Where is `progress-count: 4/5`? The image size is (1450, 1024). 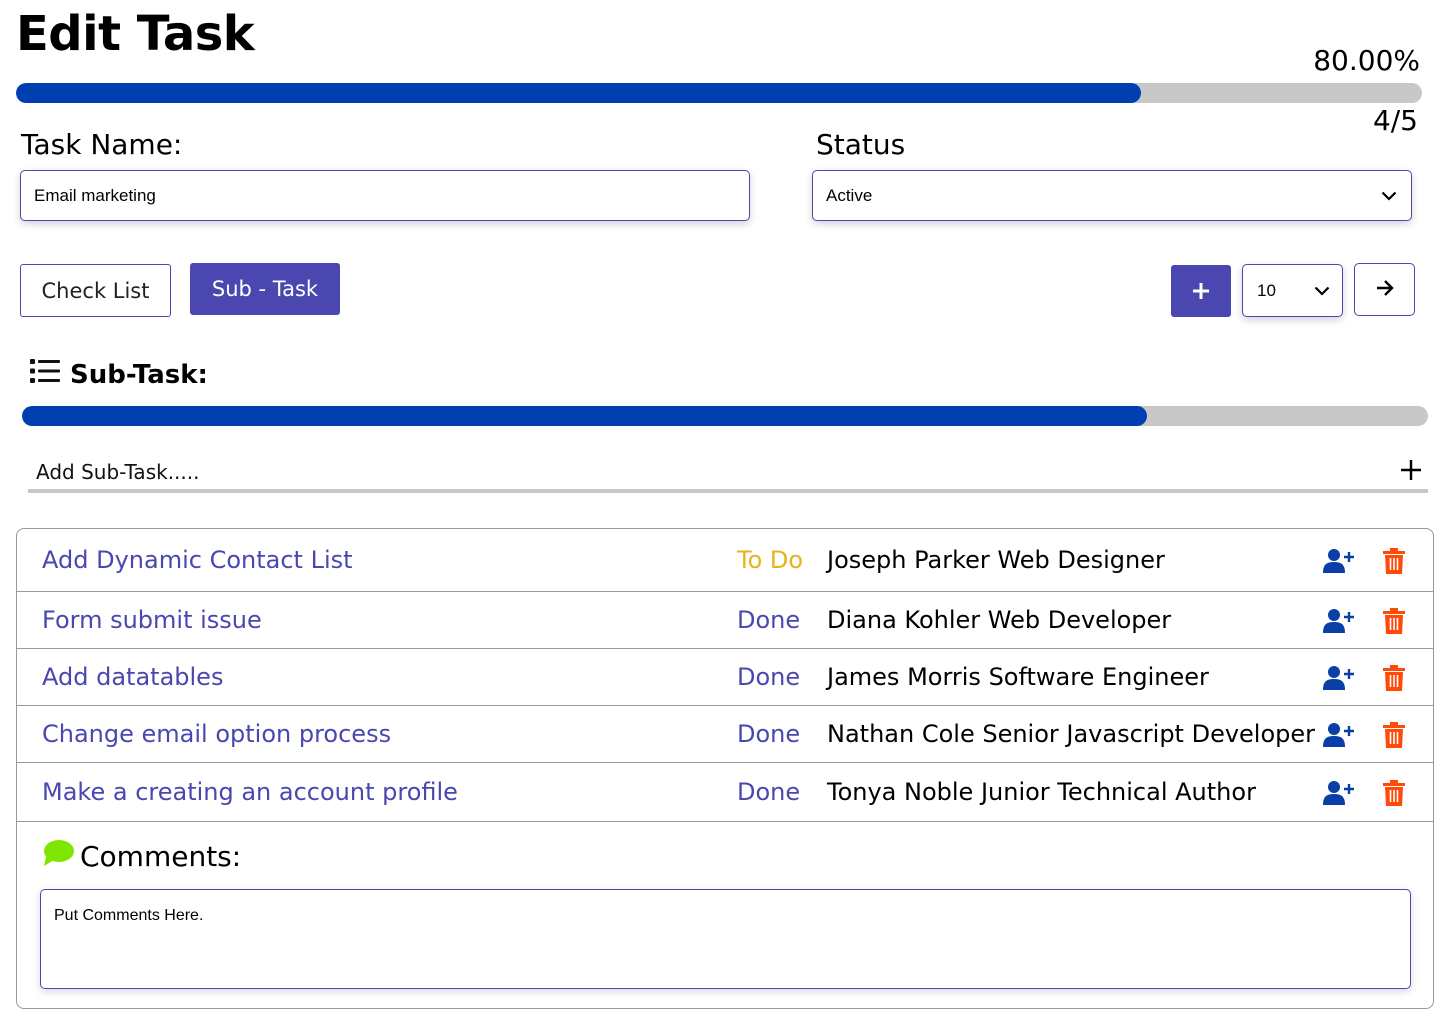 progress-count: 4/5 is located at coordinates (1395, 120).